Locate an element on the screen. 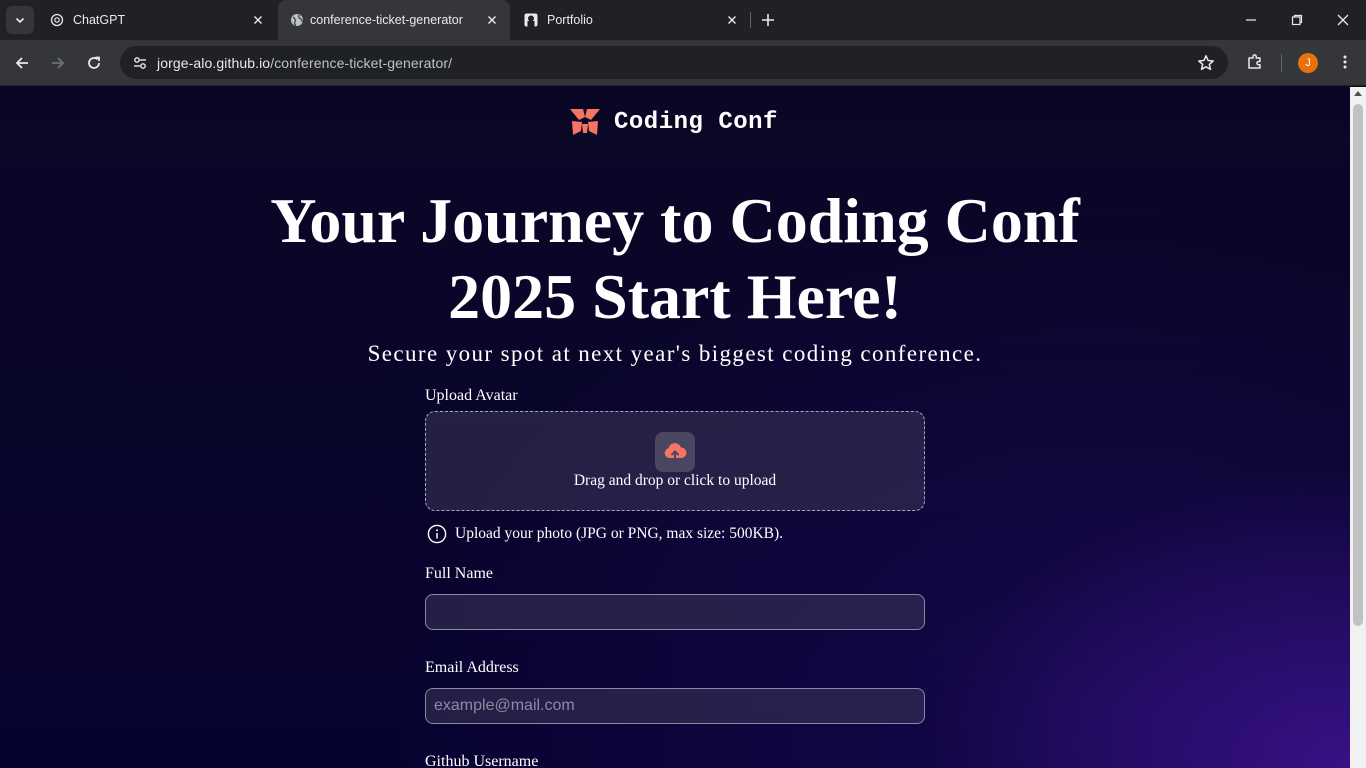 This screenshot has height=768, width=1366. coding-conf-logo-icon is located at coordinates (585, 122).